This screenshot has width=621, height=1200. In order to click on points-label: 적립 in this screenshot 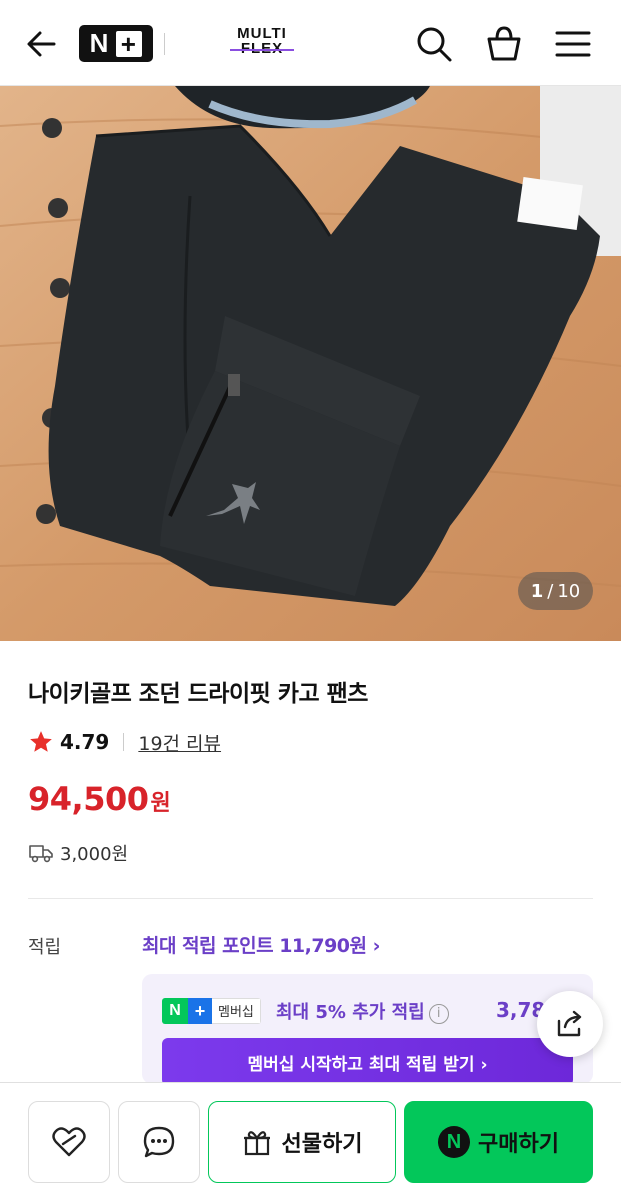, I will do `click(45, 947)`.